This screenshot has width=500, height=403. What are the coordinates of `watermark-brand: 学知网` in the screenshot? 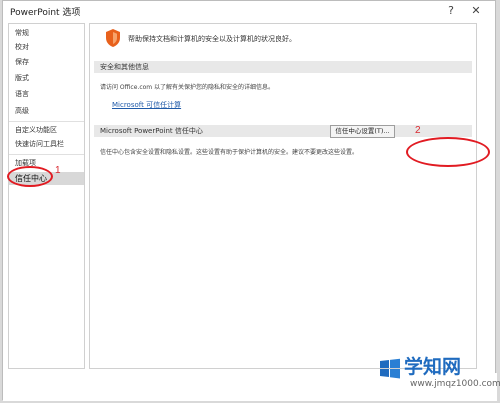 It's located at (433, 367).